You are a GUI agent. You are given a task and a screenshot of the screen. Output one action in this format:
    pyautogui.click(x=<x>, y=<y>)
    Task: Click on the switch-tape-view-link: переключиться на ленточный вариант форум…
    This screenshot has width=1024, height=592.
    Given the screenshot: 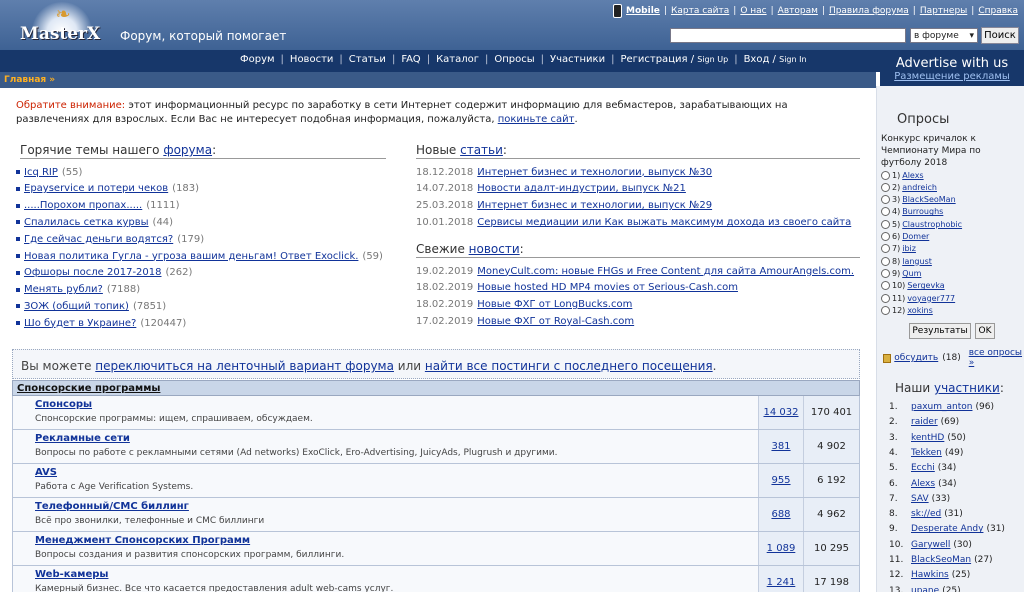 What is the action you would take?
    pyautogui.click(x=244, y=366)
    